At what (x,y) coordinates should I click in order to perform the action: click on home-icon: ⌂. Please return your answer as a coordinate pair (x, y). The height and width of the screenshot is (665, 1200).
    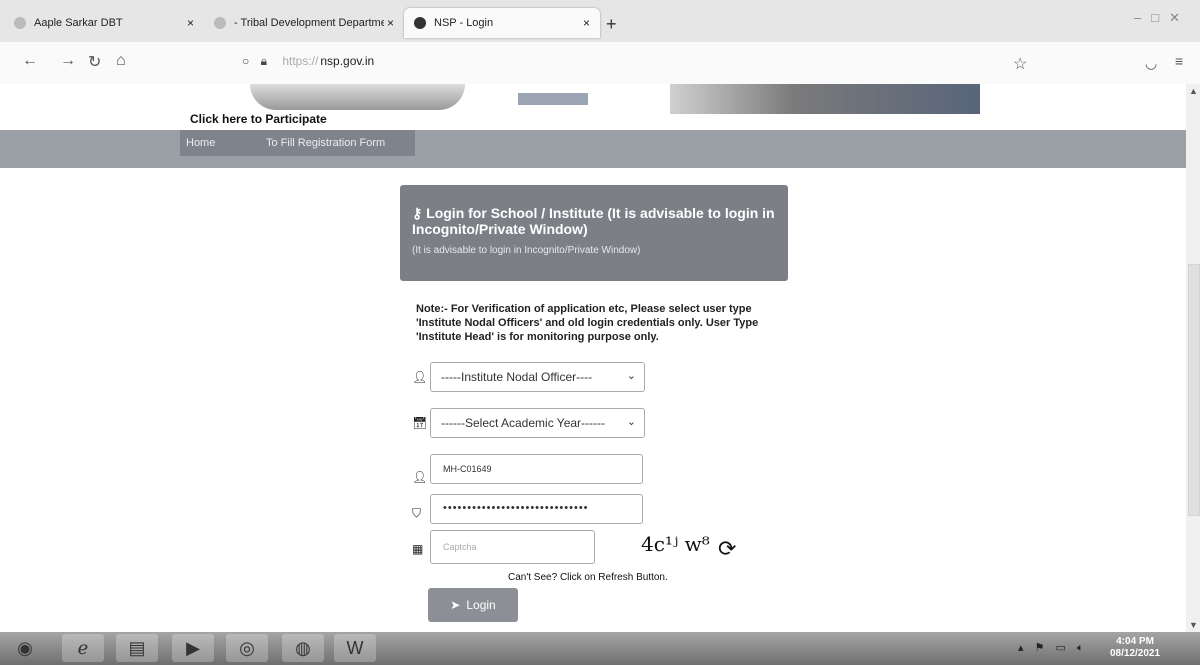
    Looking at the image, I should click on (121, 61).